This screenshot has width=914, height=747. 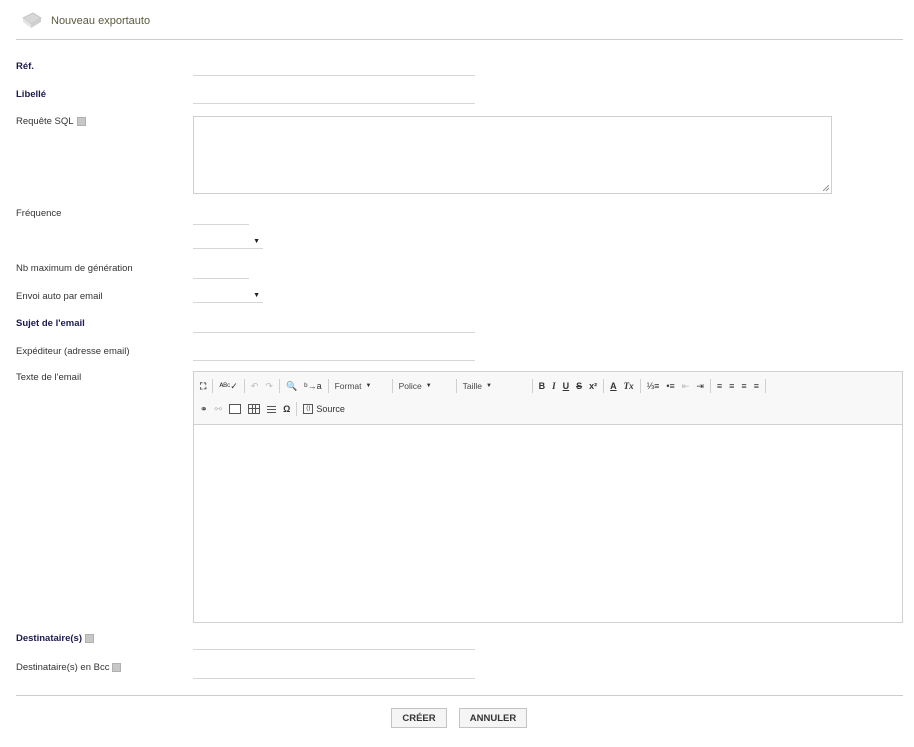 I want to click on bulleted-list-icon: •≡, so click(x=670, y=386).